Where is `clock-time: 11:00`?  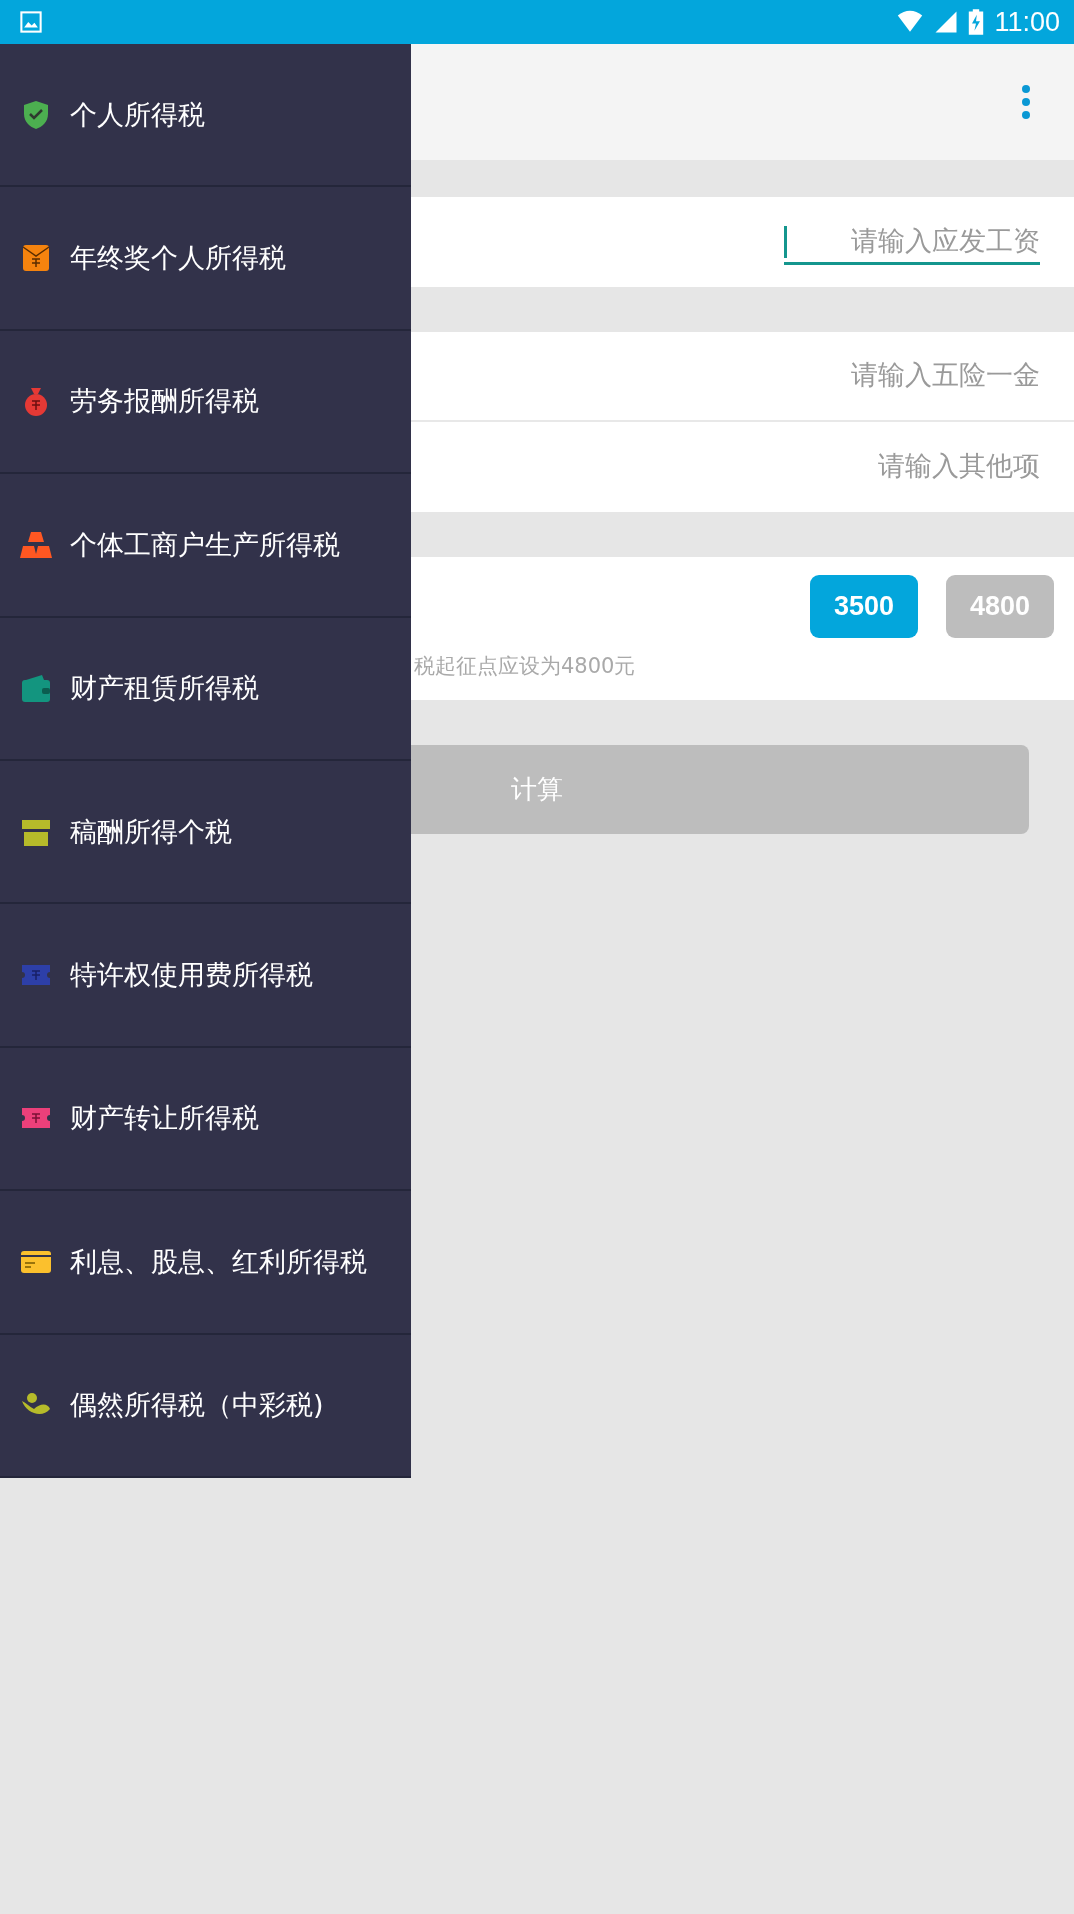 clock-time: 11:00 is located at coordinates (1027, 22).